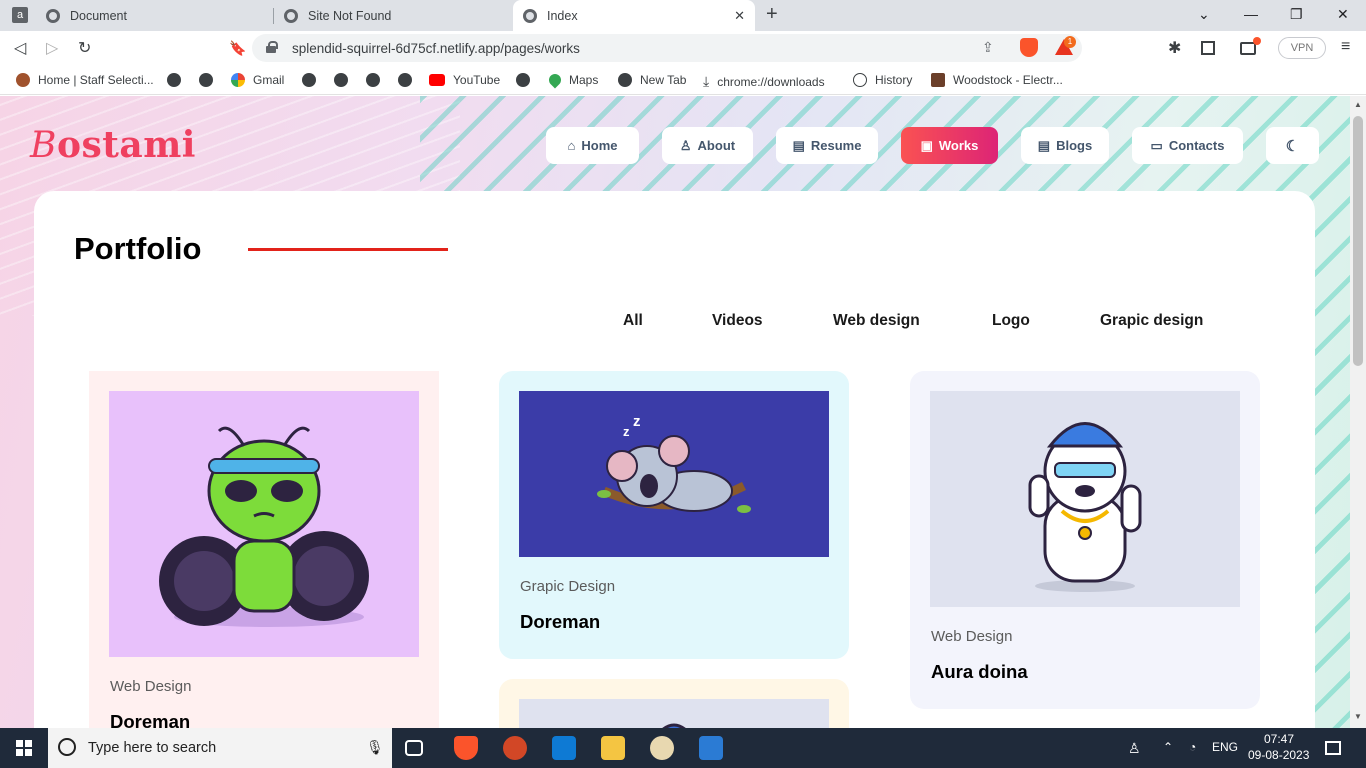 This screenshot has height=768, width=1366. Describe the element at coordinates (414, 748) in the screenshot. I see `task-view-icon` at that location.